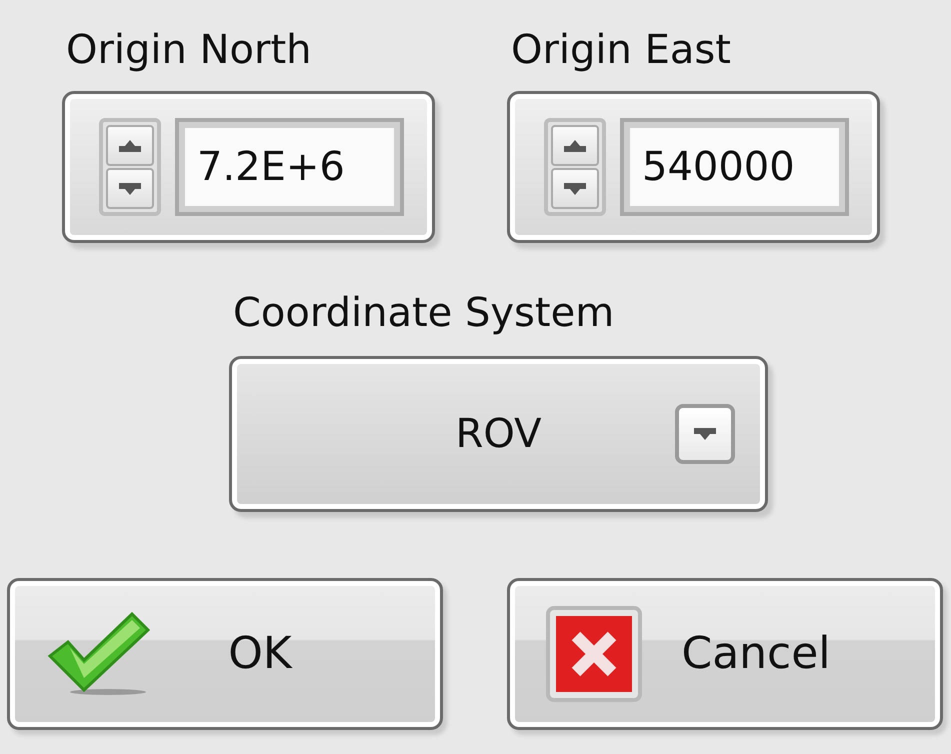 This screenshot has height=754, width=951. What do you see at coordinates (424, 313) in the screenshot?
I see `field-label: Coordinate System` at bounding box center [424, 313].